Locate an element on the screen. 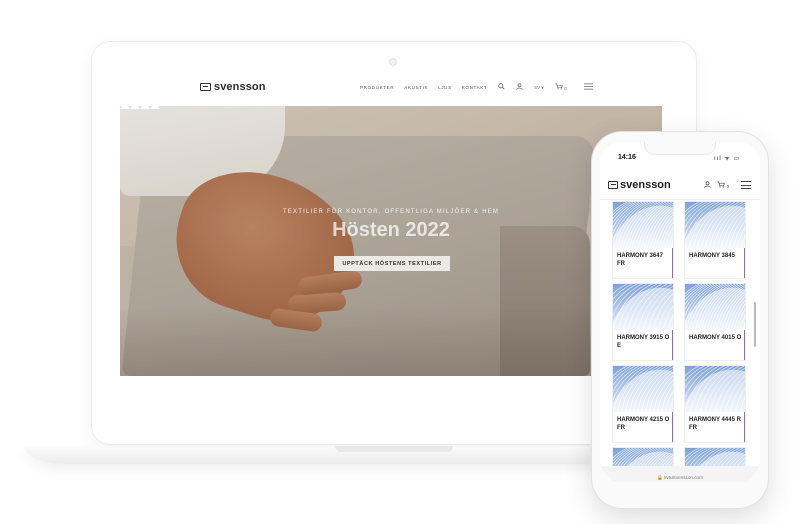 Image resolution: width=800 pixels, height=524 pixels. scrollbar is located at coordinates (755, 324).